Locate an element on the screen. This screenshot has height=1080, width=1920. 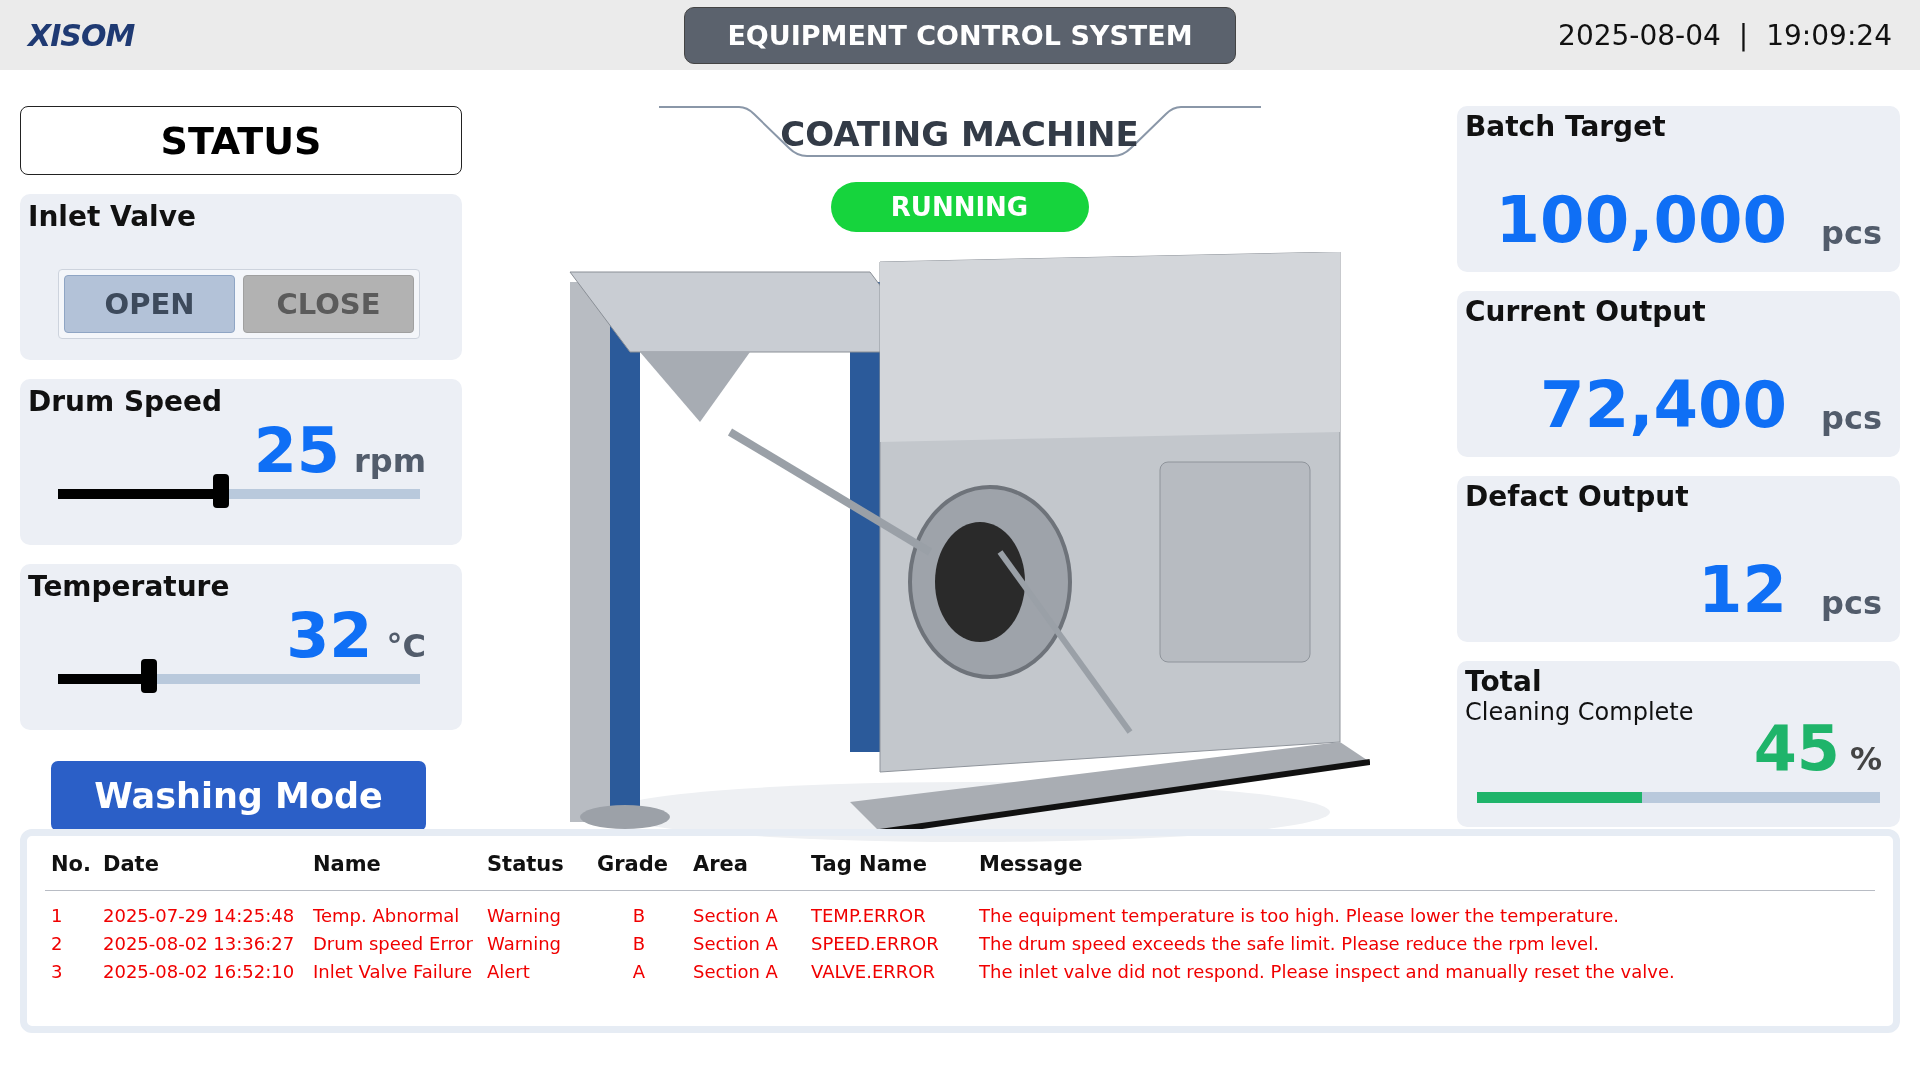
date-text: 2025-08-04 is located at coordinates (1639, 35).